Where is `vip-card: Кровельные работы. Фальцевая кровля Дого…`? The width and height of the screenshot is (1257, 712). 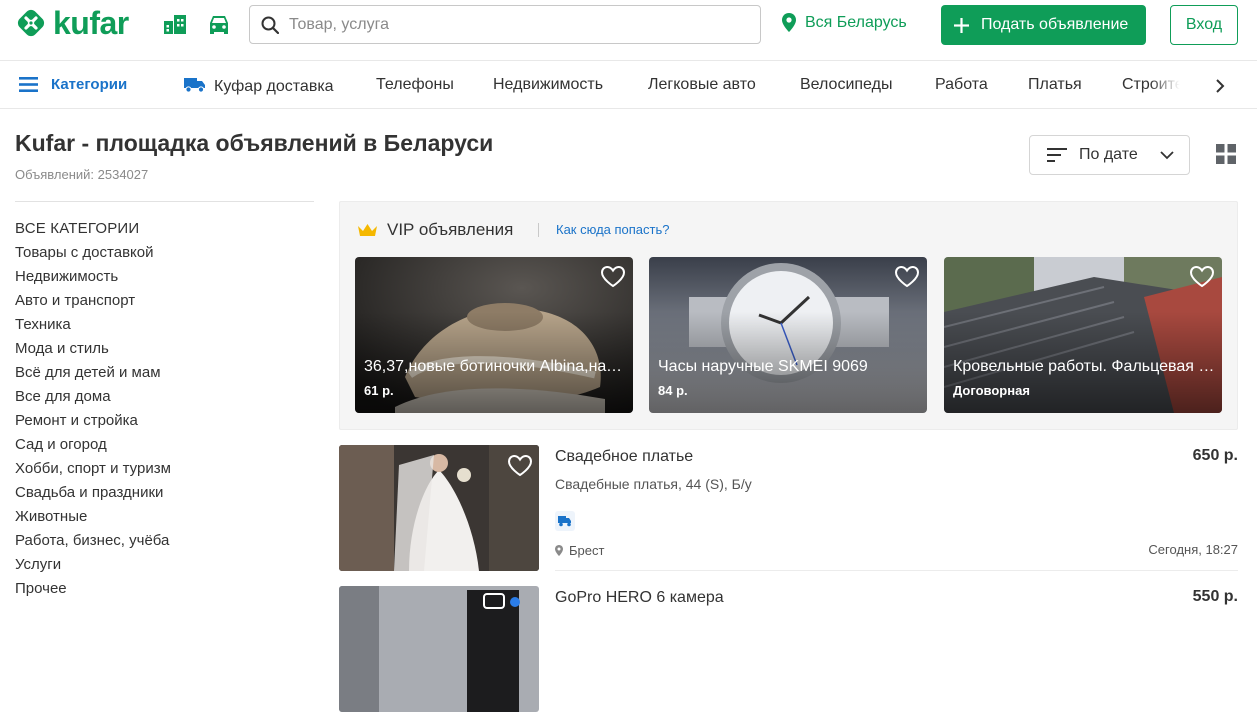 vip-card: Кровельные работы. Фальцевая кровля Дого… is located at coordinates (1083, 335).